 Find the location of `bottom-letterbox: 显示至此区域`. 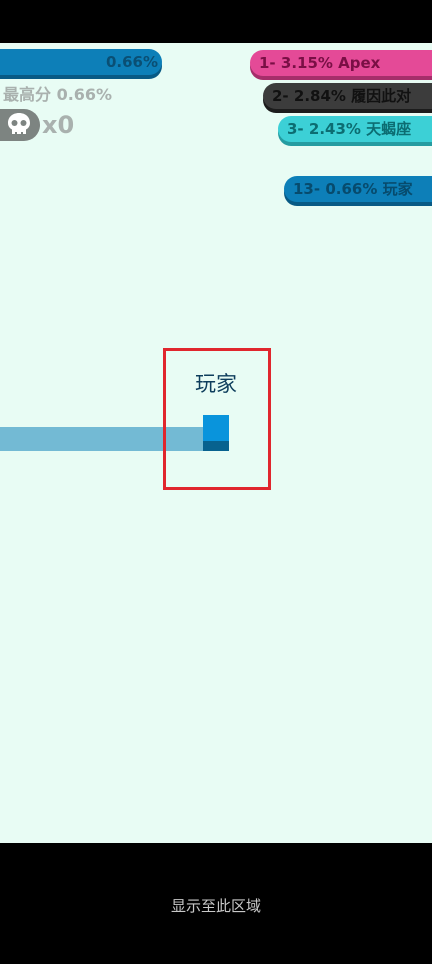

bottom-letterbox: 显示至此区域 is located at coordinates (216, 903).